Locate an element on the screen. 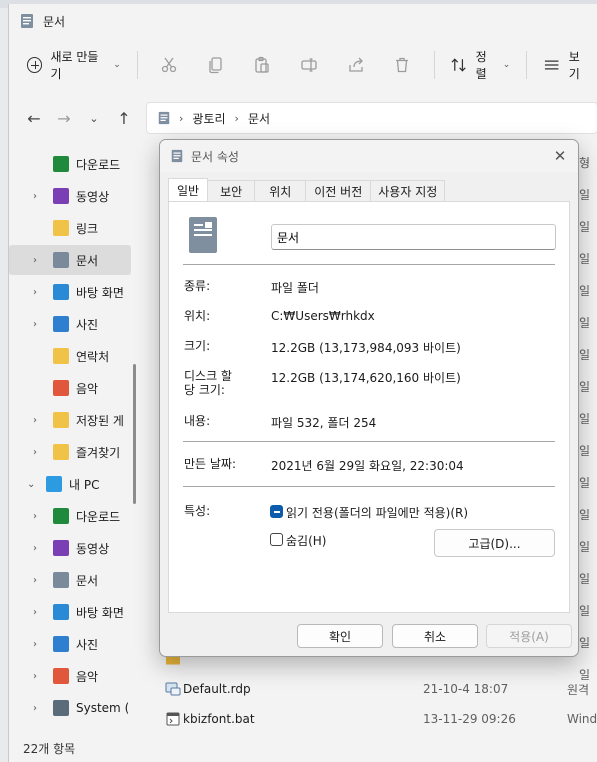  cancel-button: 취소 is located at coordinates (435, 636).